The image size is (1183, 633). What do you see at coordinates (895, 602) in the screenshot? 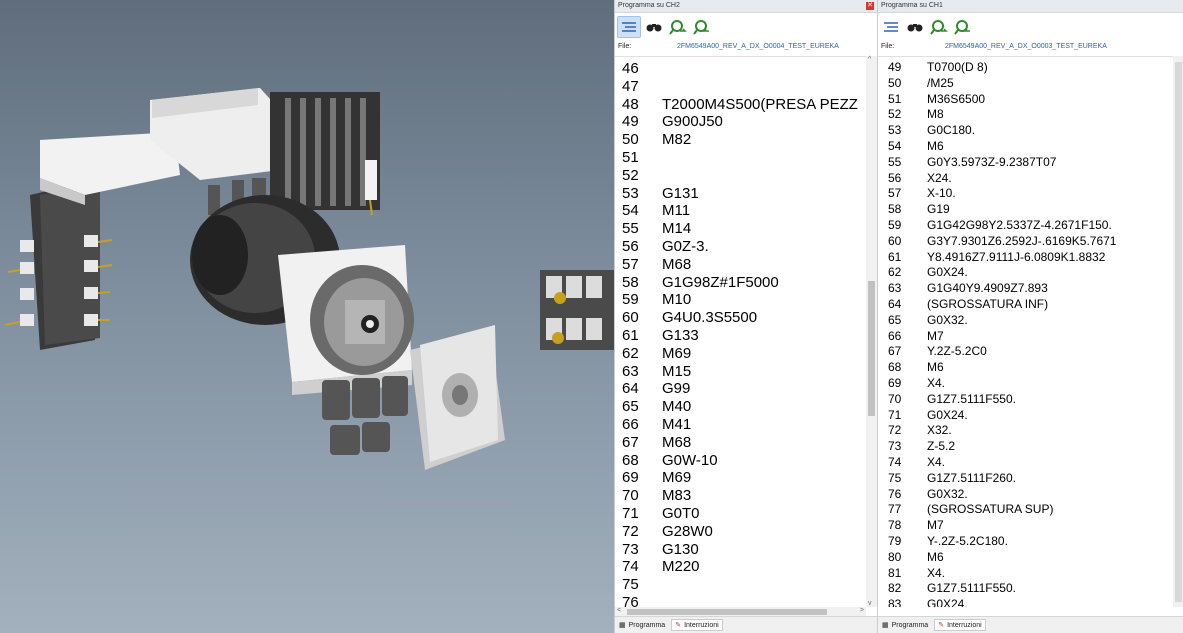
I see `line-number: 83` at bounding box center [895, 602].